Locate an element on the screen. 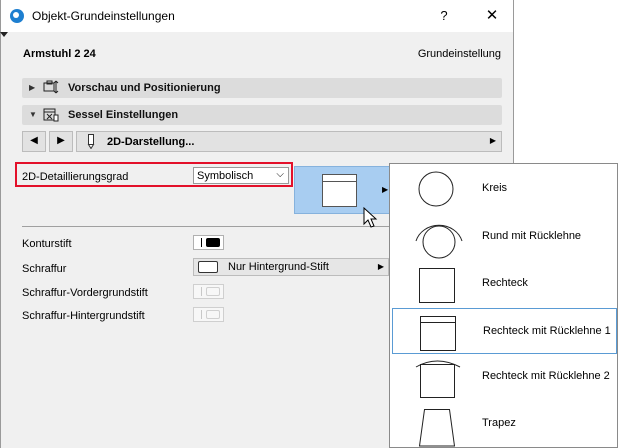  fill-background-pen-picker is located at coordinates (208, 314).